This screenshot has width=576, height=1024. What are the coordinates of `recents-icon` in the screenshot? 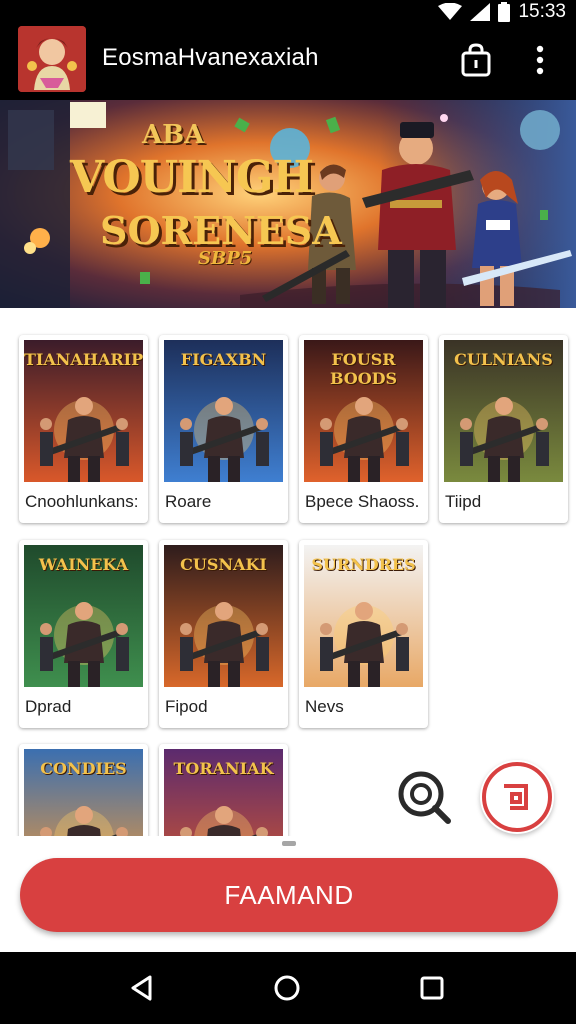 It's located at (432, 988).